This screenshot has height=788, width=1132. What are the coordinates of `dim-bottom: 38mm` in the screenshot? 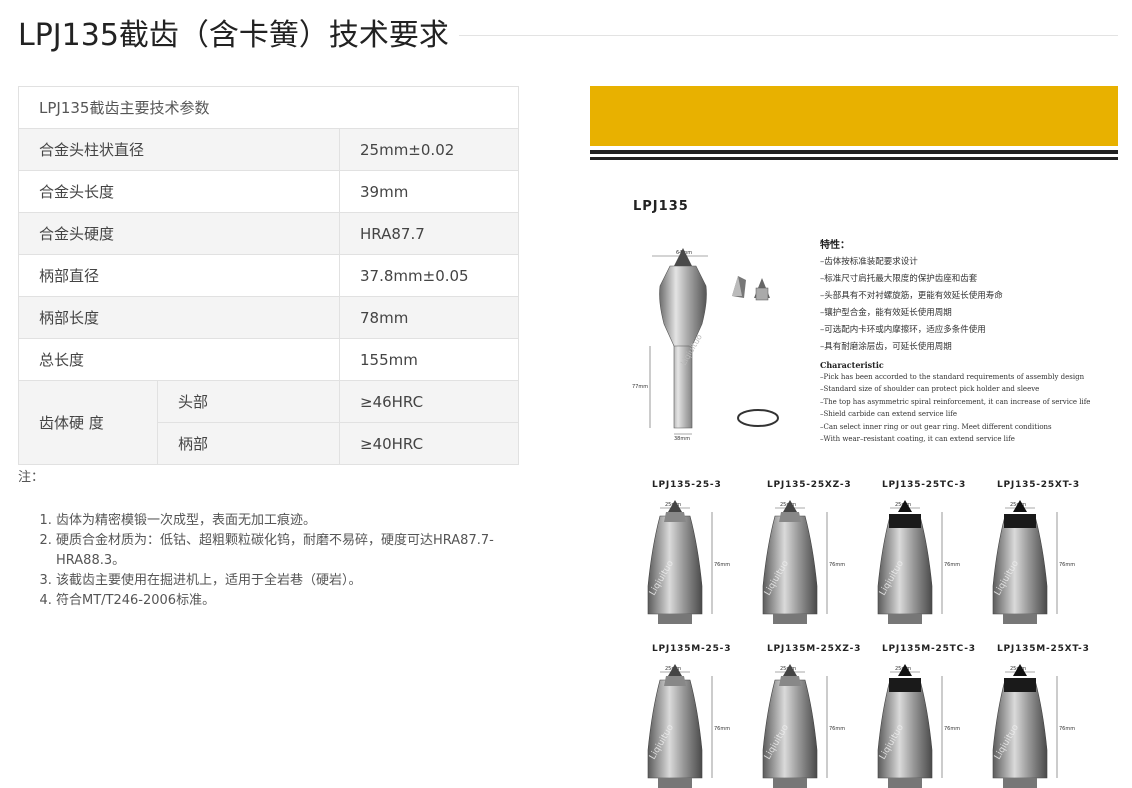 It's located at (682, 438).